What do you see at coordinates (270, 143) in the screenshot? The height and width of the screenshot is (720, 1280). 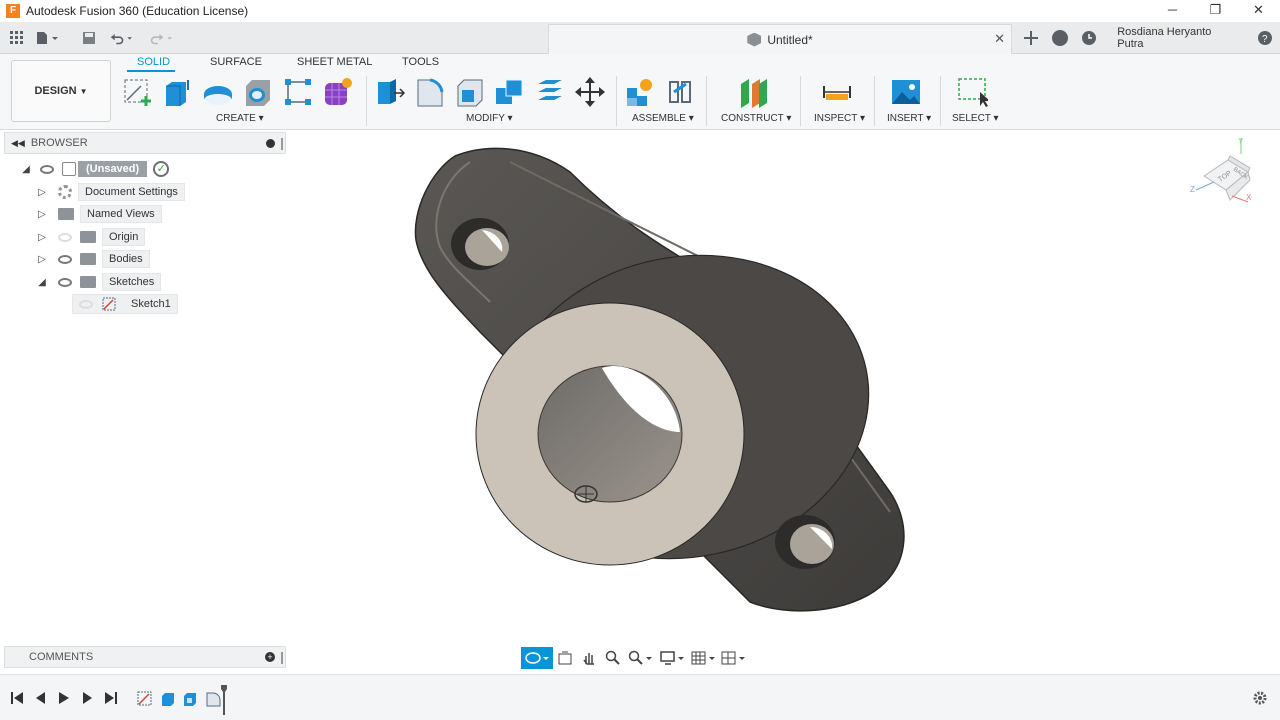 I see `minimize-browser-icon` at bounding box center [270, 143].